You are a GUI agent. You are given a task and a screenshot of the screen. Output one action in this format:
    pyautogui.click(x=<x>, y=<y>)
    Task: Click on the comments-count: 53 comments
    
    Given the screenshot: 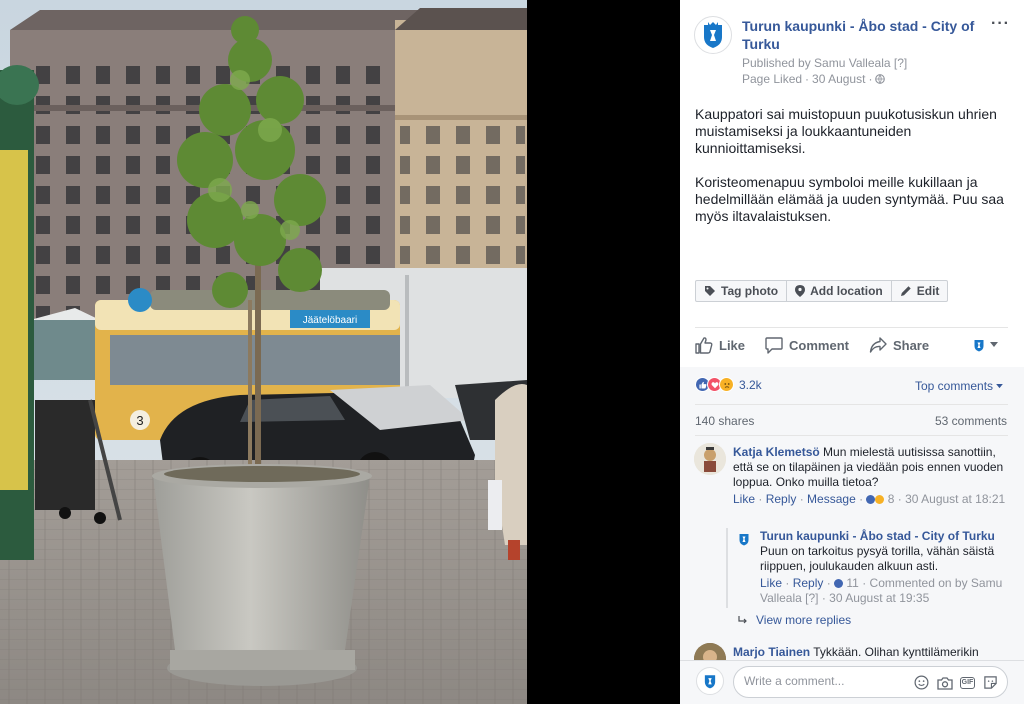 What is the action you would take?
    pyautogui.click(x=971, y=421)
    